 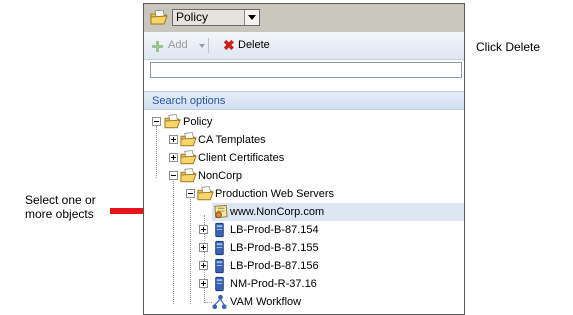 What do you see at coordinates (314, 158) in the screenshot?
I see `tree-node-client-certificates: Client Certificates` at bounding box center [314, 158].